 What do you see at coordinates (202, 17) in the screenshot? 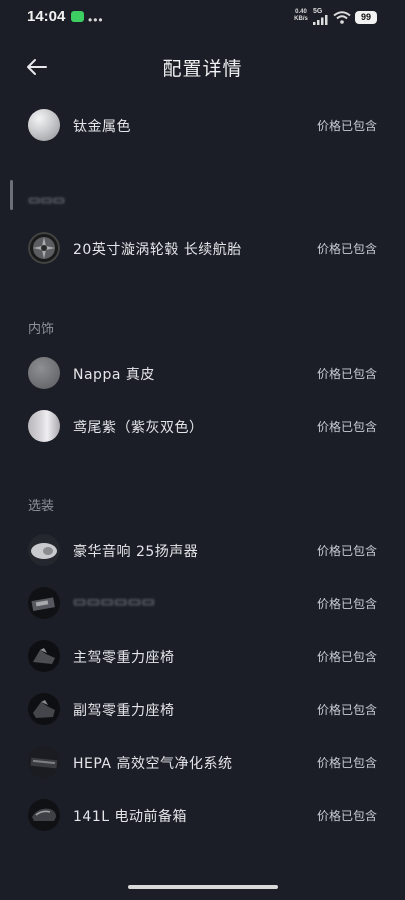
I see `status-bar: 14:04 ••• 0.40 KB/s 5G 99` at bounding box center [202, 17].